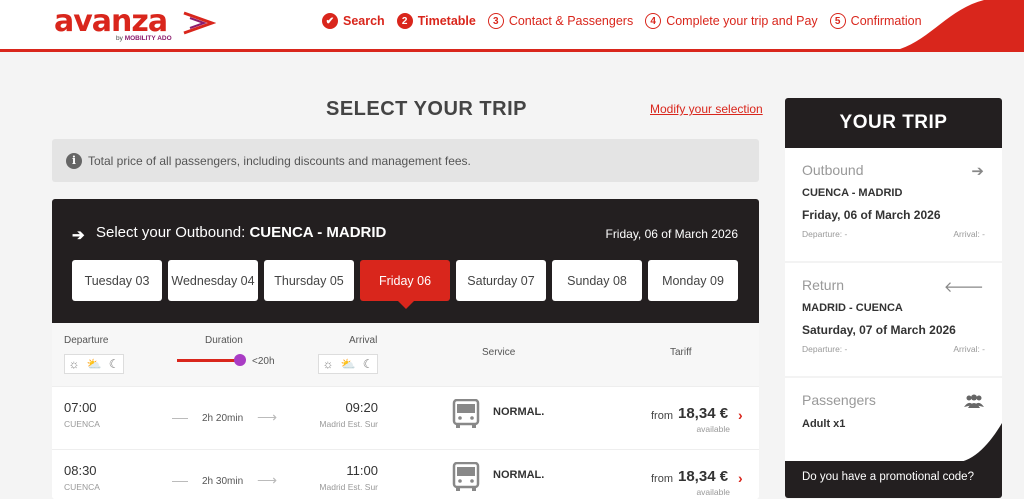  Describe the element at coordinates (571, 21) in the screenshot. I see `step-label: Contact & Passengers` at that location.